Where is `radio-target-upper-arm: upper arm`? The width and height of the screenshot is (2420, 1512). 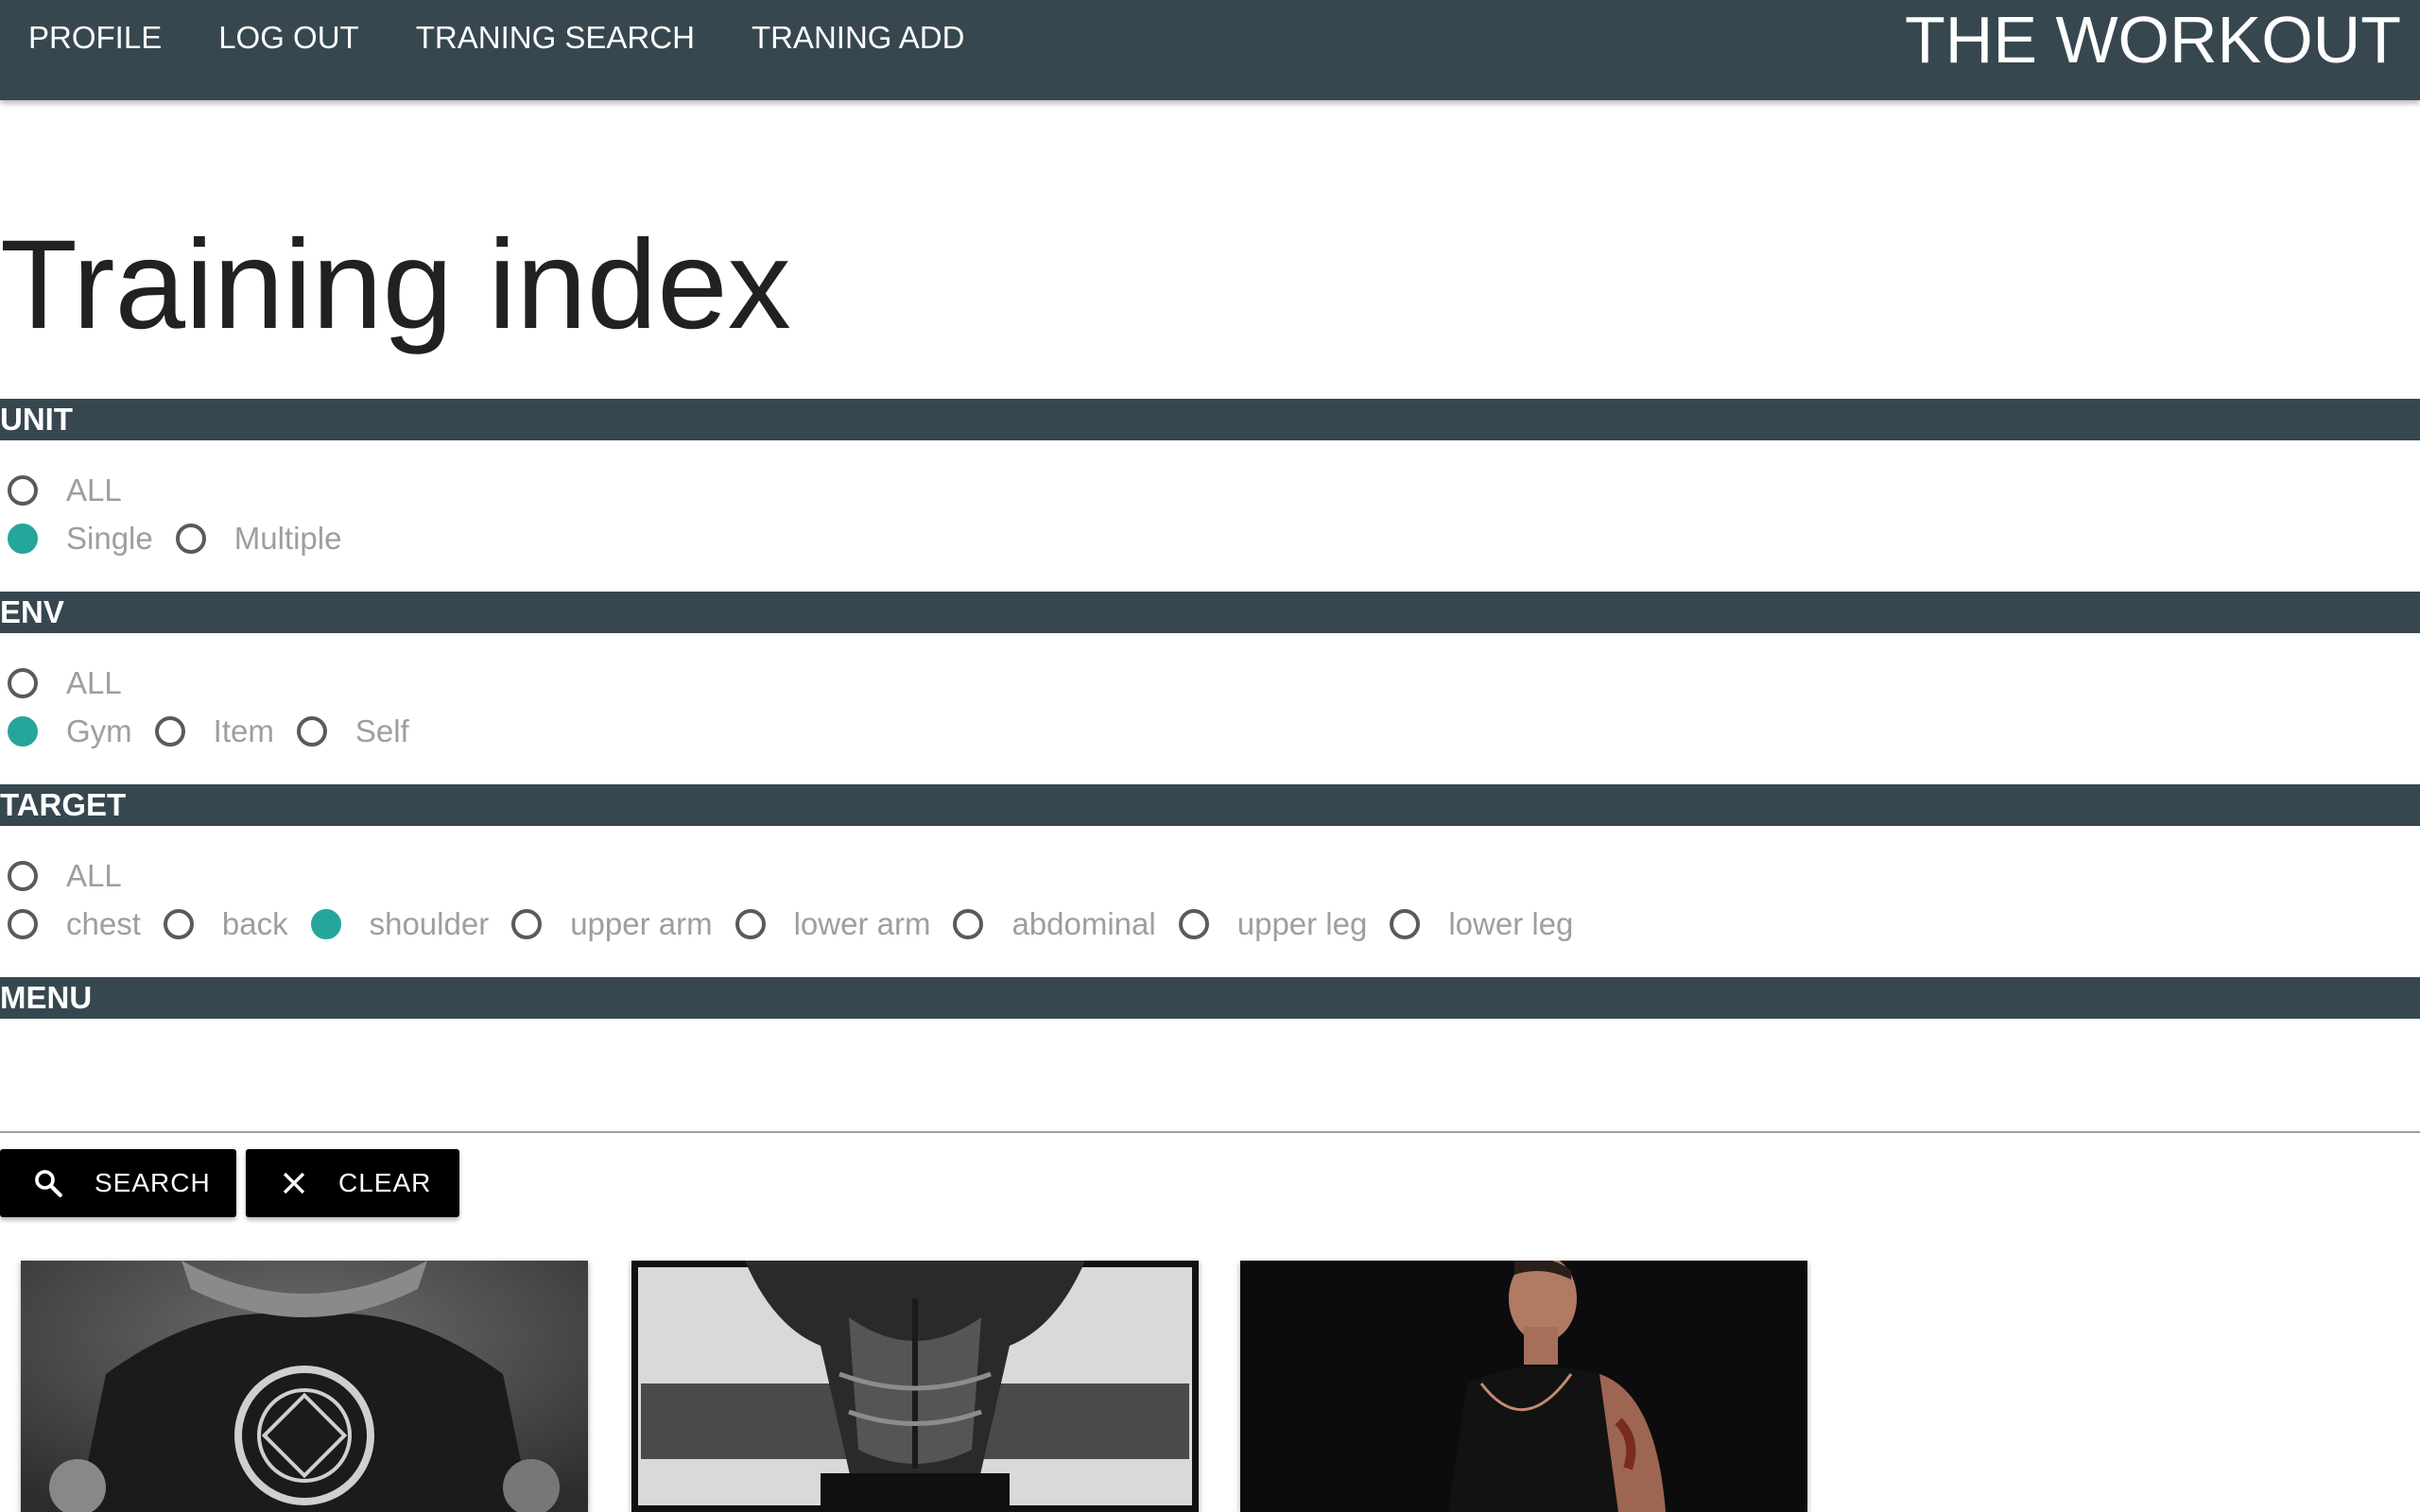
radio-target-upper-arm: upper arm is located at coordinates (608, 924).